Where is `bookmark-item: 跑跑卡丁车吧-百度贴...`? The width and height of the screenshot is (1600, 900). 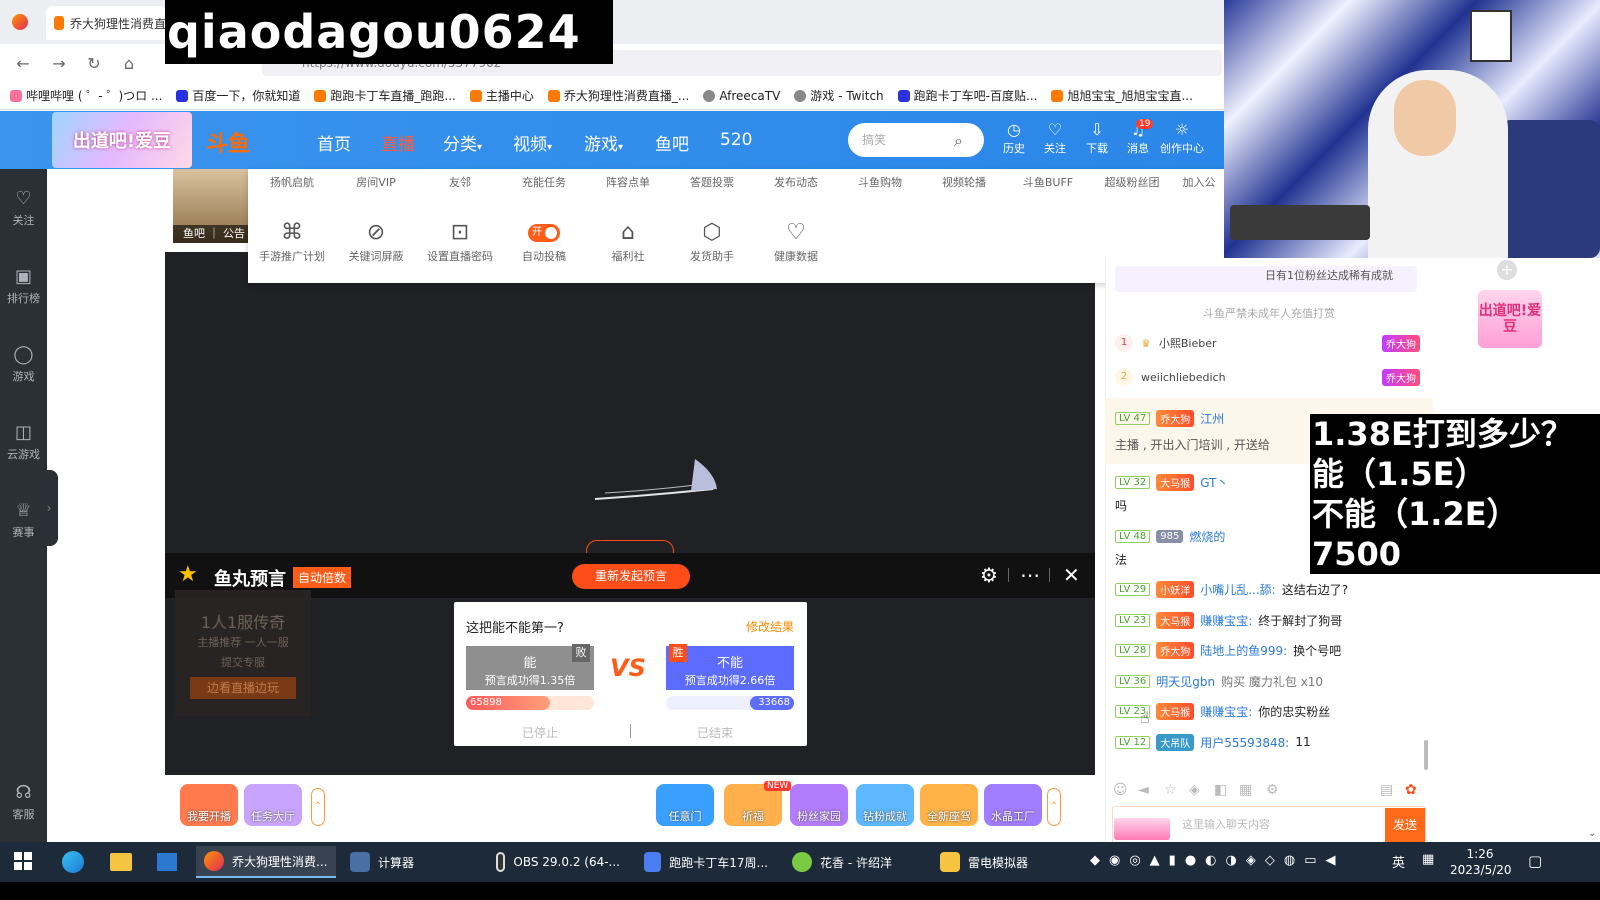 bookmark-item: 跑跑卡丁车吧-百度贴... is located at coordinates (967, 95).